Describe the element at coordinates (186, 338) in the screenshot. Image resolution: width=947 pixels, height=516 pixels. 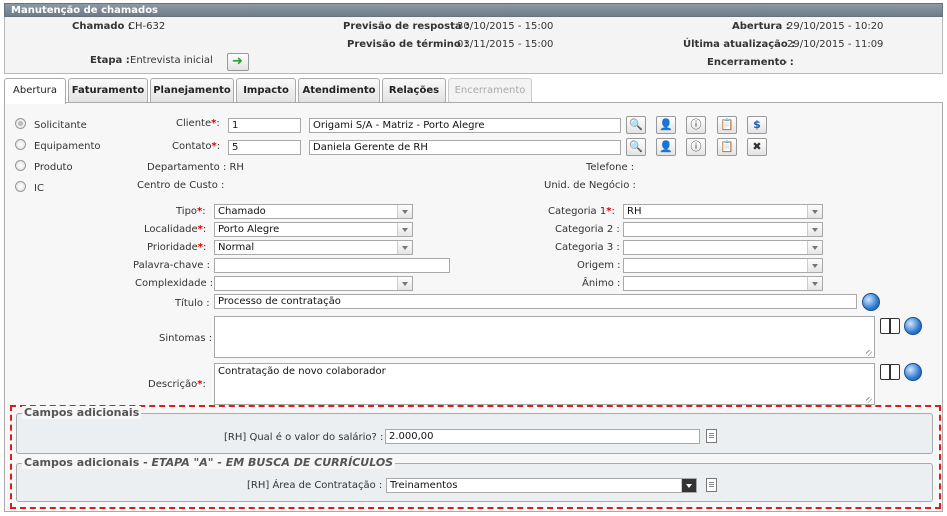
I see `sintomas-label: Sintomas :` at that location.